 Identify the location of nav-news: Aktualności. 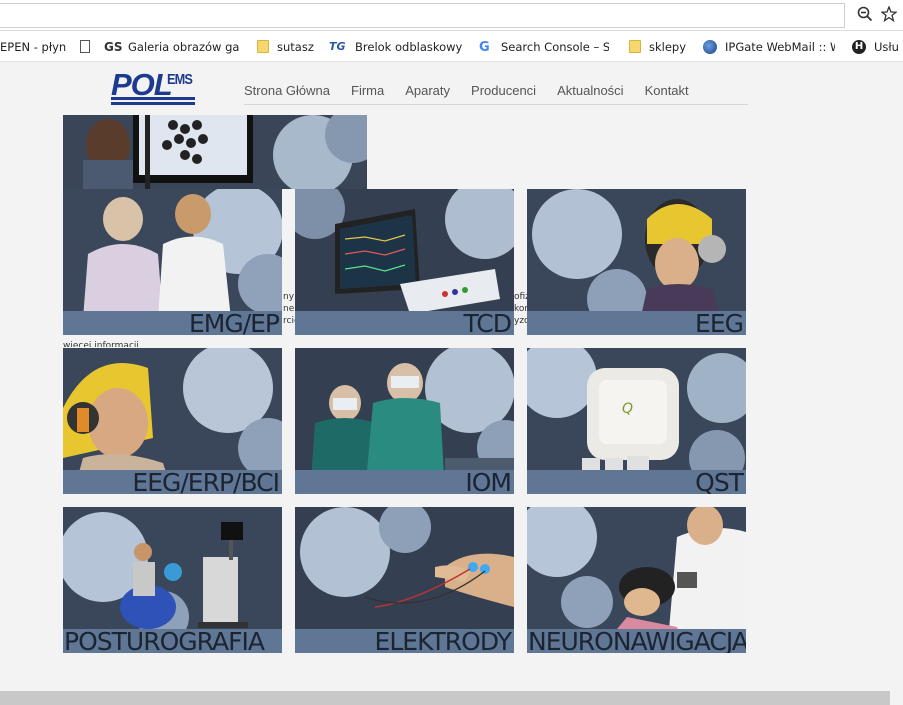
(590, 93).